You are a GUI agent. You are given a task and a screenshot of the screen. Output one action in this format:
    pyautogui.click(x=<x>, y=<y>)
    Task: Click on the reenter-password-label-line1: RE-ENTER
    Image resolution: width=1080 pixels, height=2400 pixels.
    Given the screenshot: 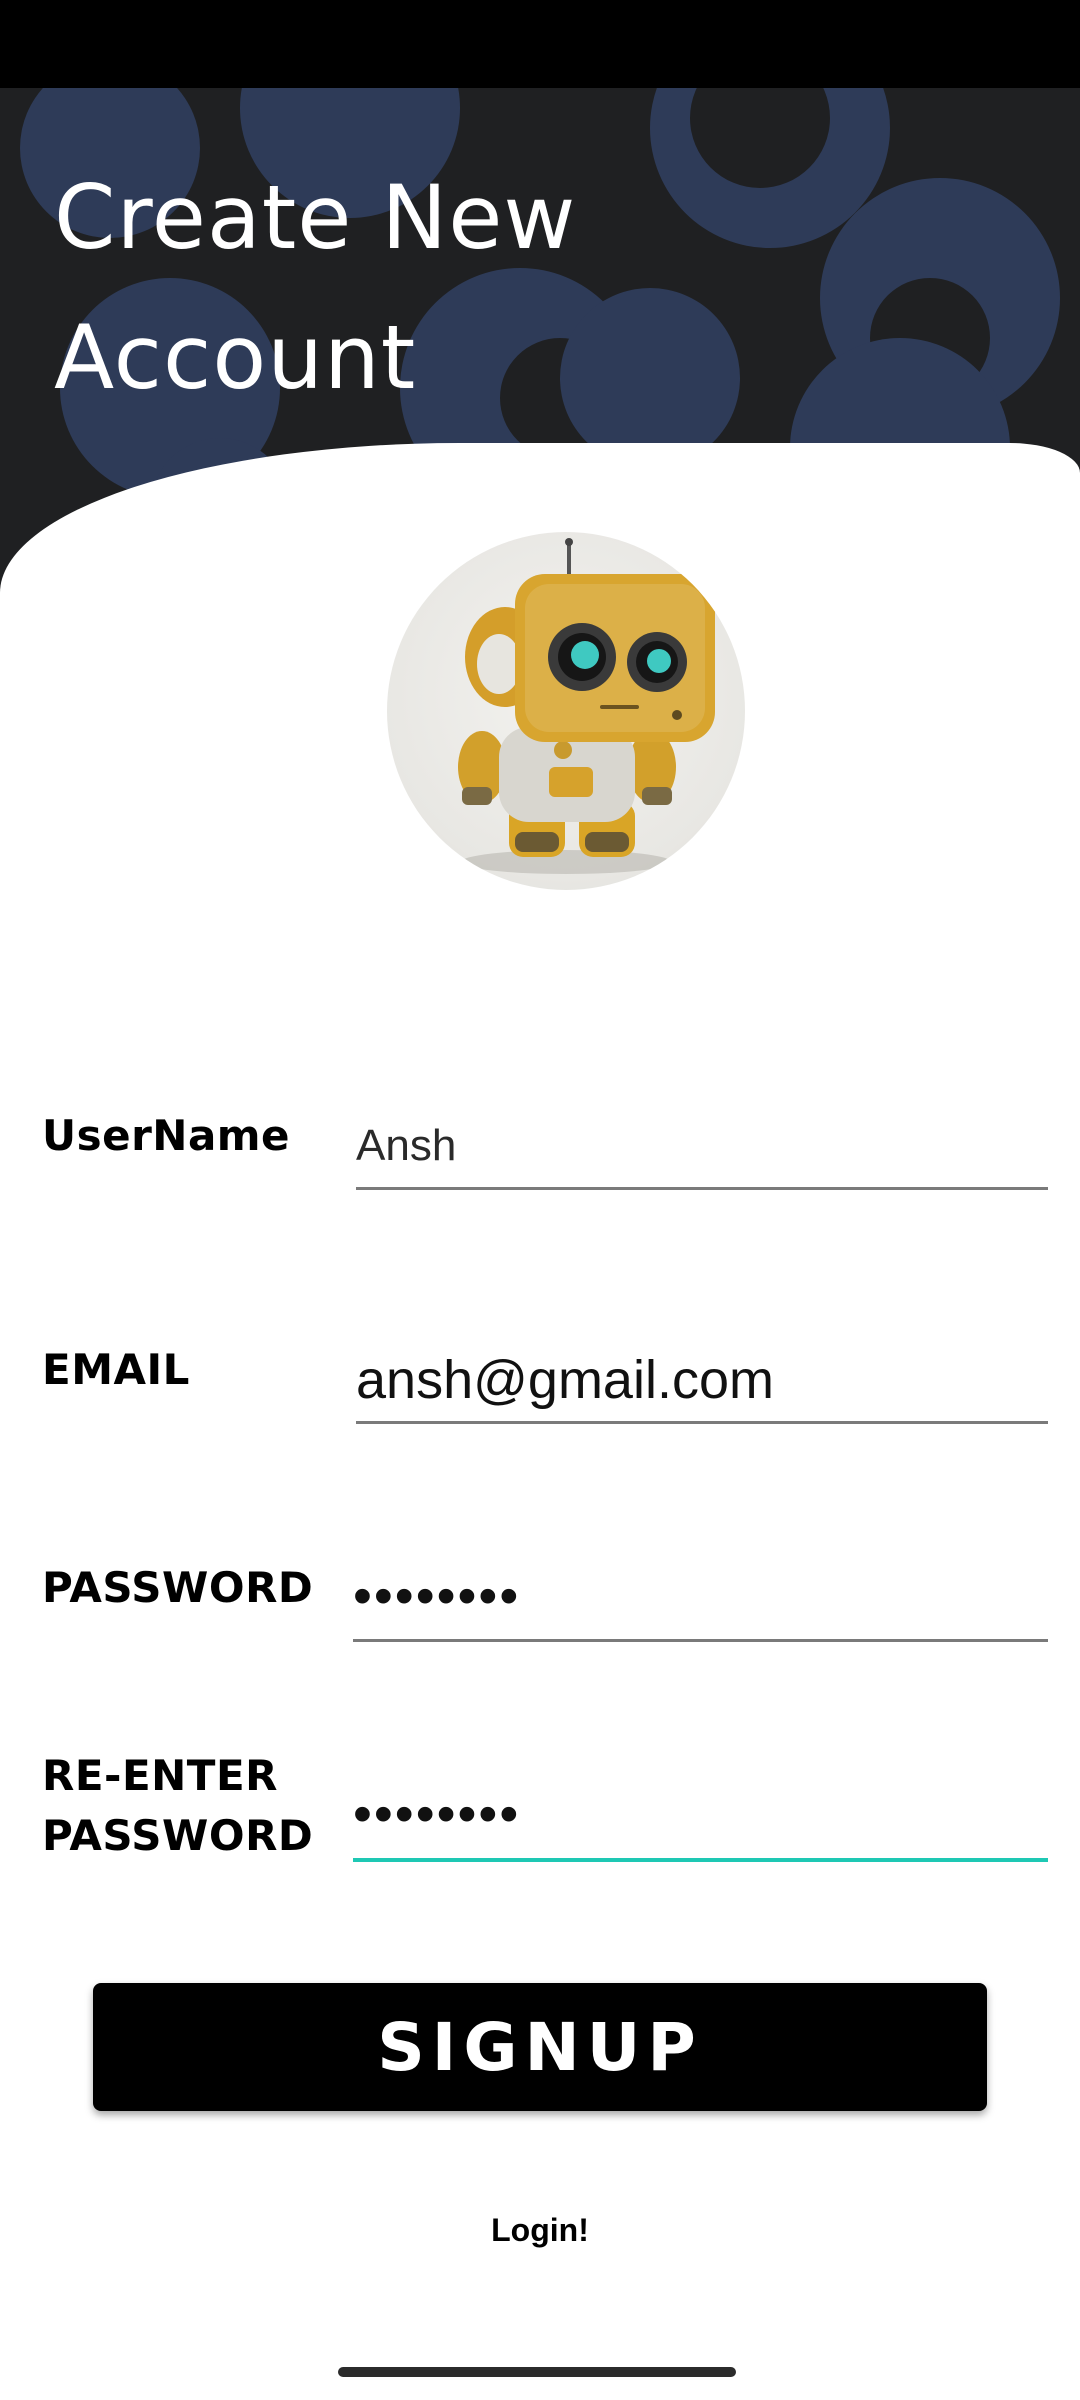 What is the action you would take?
    pyautogui.click(x=160, y=1775)
    